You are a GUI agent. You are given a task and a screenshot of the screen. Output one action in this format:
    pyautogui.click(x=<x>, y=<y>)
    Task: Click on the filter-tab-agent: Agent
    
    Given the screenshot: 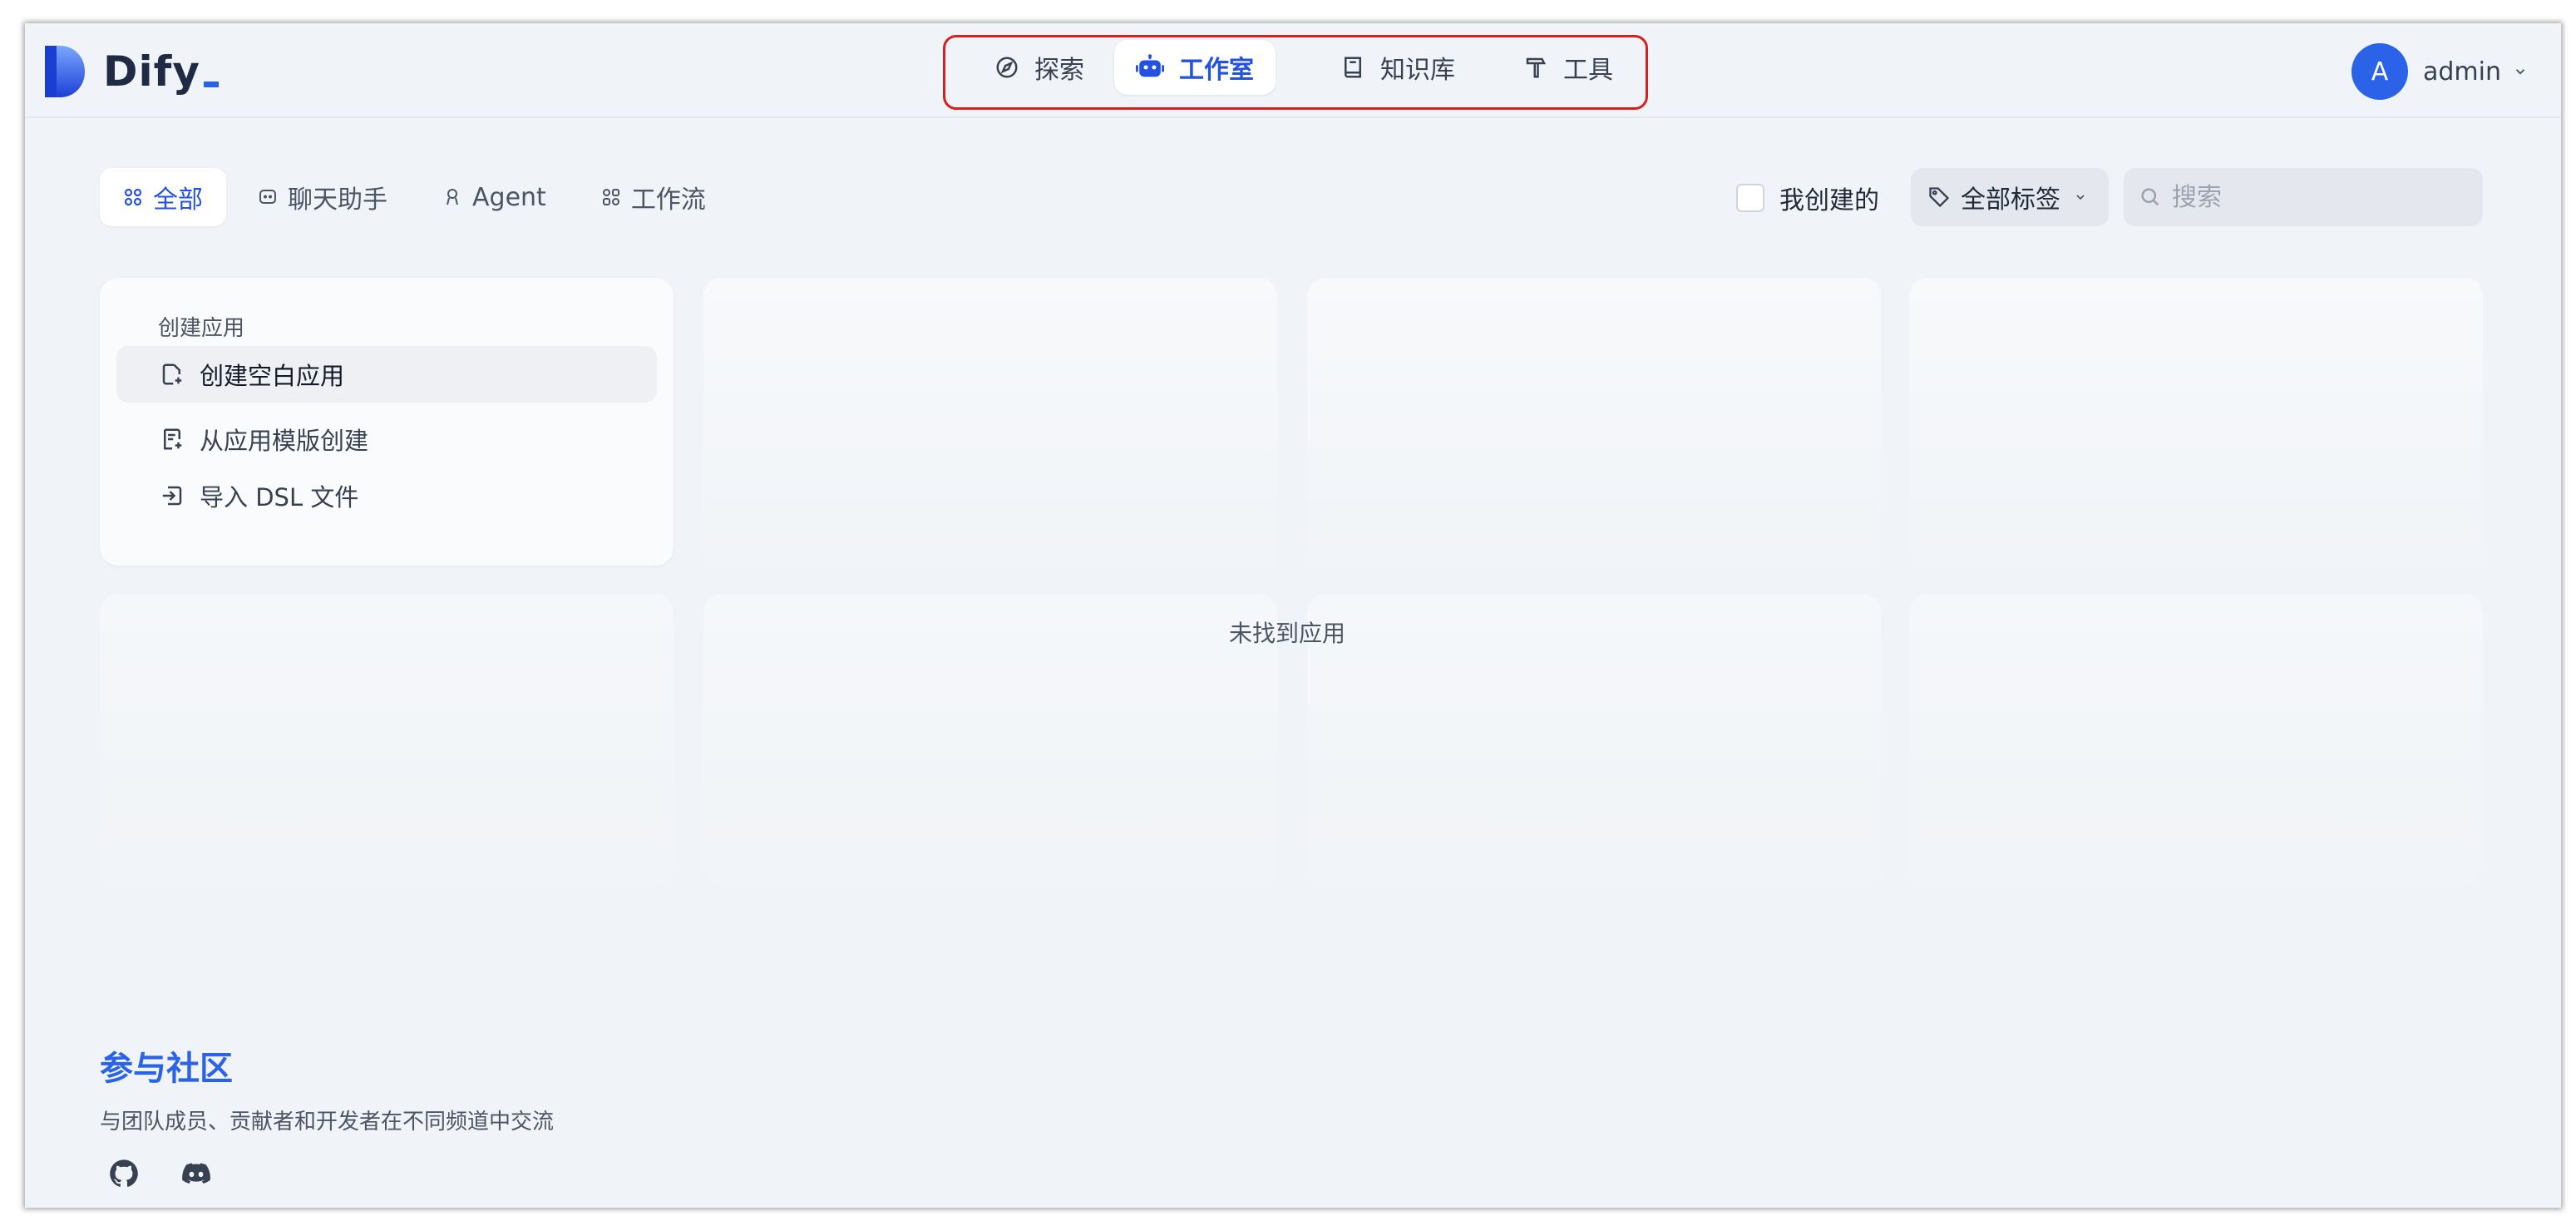 What is the action you would take?
    pyautogui.click(x=495, y=197)
    